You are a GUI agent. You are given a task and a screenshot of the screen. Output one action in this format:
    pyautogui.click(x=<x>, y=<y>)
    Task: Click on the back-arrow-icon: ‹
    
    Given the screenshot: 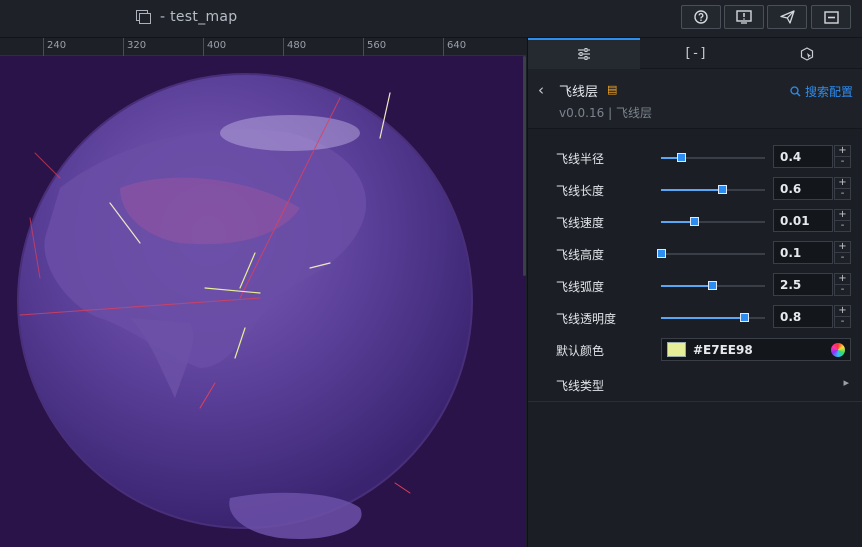 What is the action you would take?
    pyautogui.click(x=541, y=90)
    